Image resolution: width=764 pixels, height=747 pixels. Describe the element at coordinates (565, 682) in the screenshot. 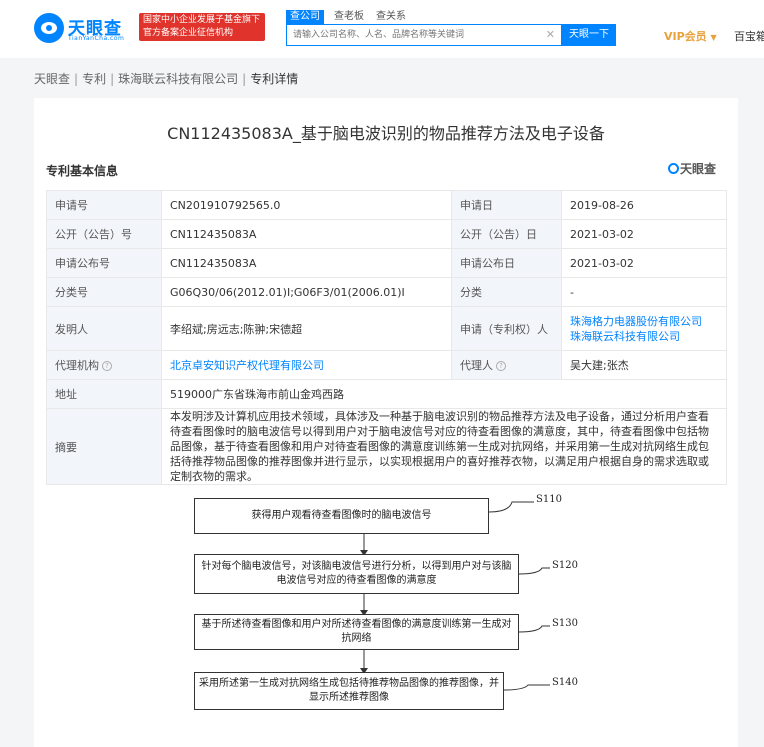

I see `flow-label-s140: S140` at that location.